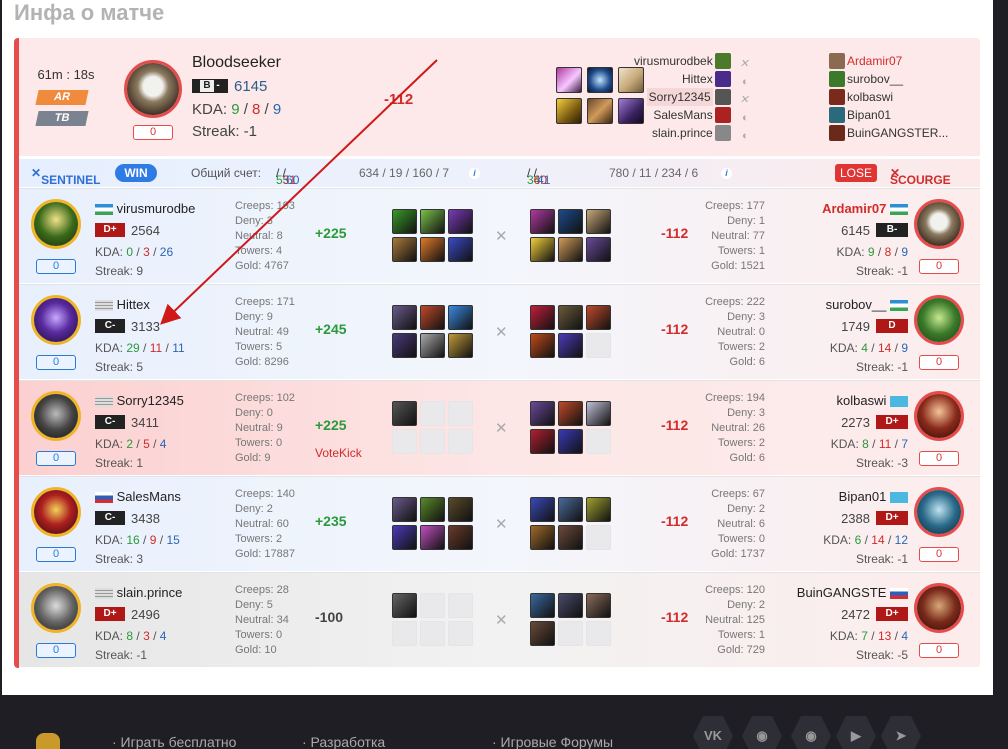 The image size is (1008, 749). Describe the element at coordinates (145, 208) in the screenshot. I see `left-player-name: virusmurodbe` at that location.